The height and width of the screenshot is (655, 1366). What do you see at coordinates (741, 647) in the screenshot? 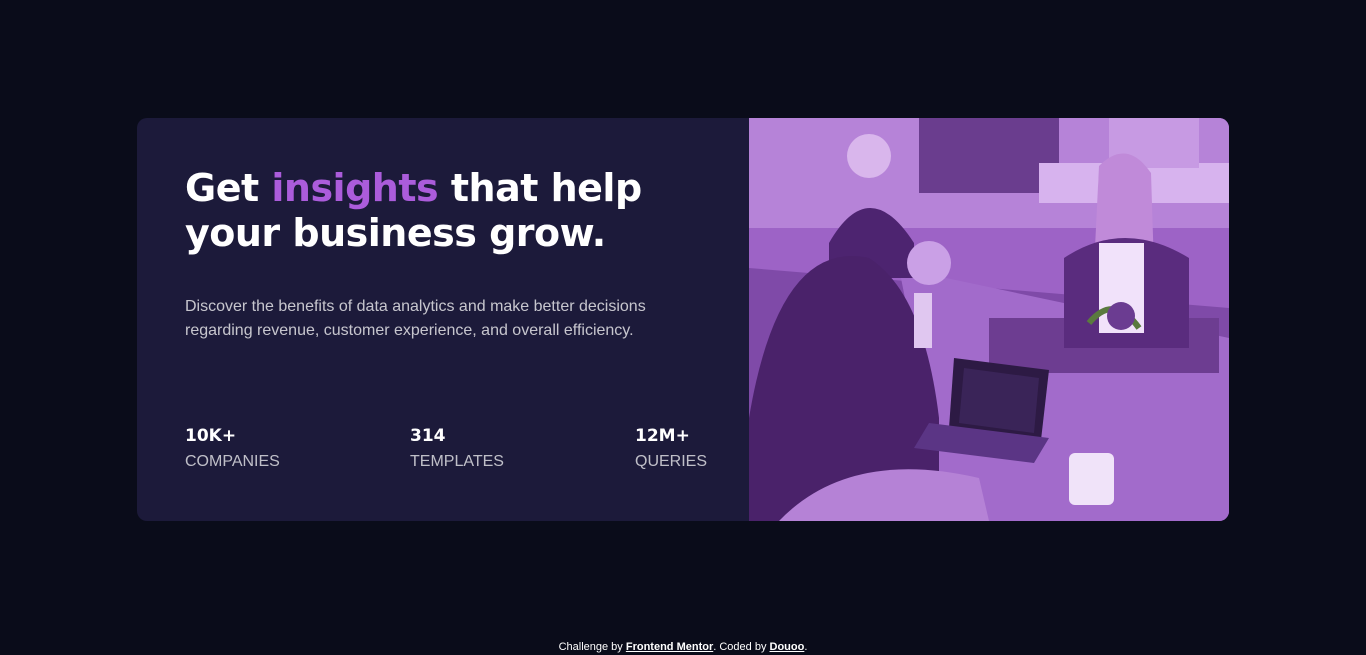
I see `footer-middle: . Coded by` at bounding box center [741, 647].